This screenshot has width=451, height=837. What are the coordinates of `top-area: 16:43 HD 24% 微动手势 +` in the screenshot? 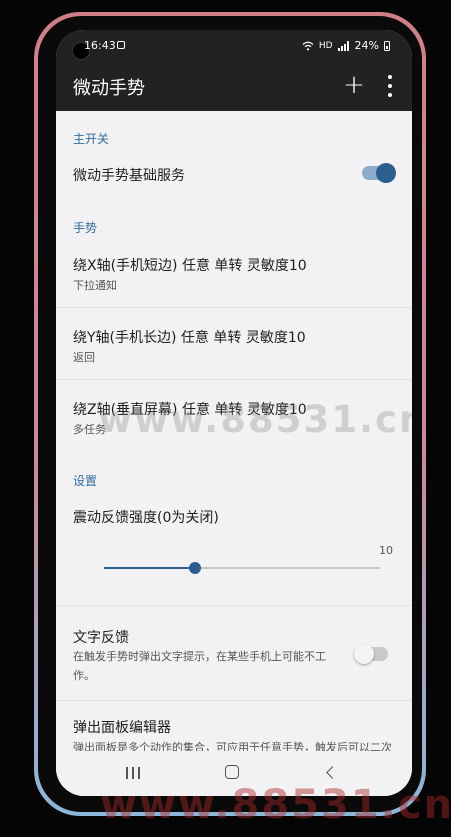 It's located at (234, 70).